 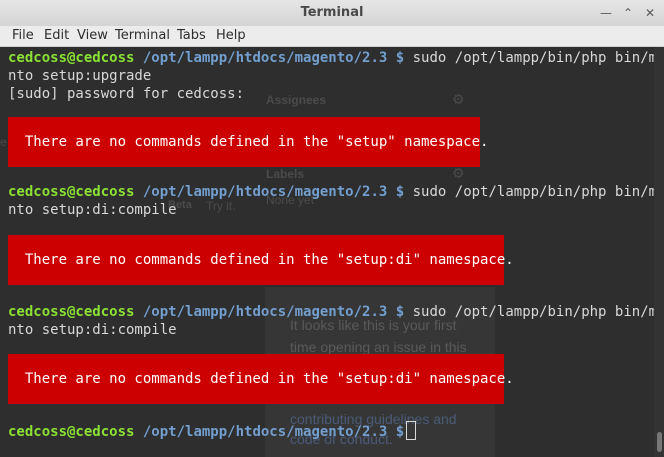 What do you see at coordinates (296, 100) in the screenshot?
I see `ghost-assignees: Assignees` at bounding box center [296, 100].